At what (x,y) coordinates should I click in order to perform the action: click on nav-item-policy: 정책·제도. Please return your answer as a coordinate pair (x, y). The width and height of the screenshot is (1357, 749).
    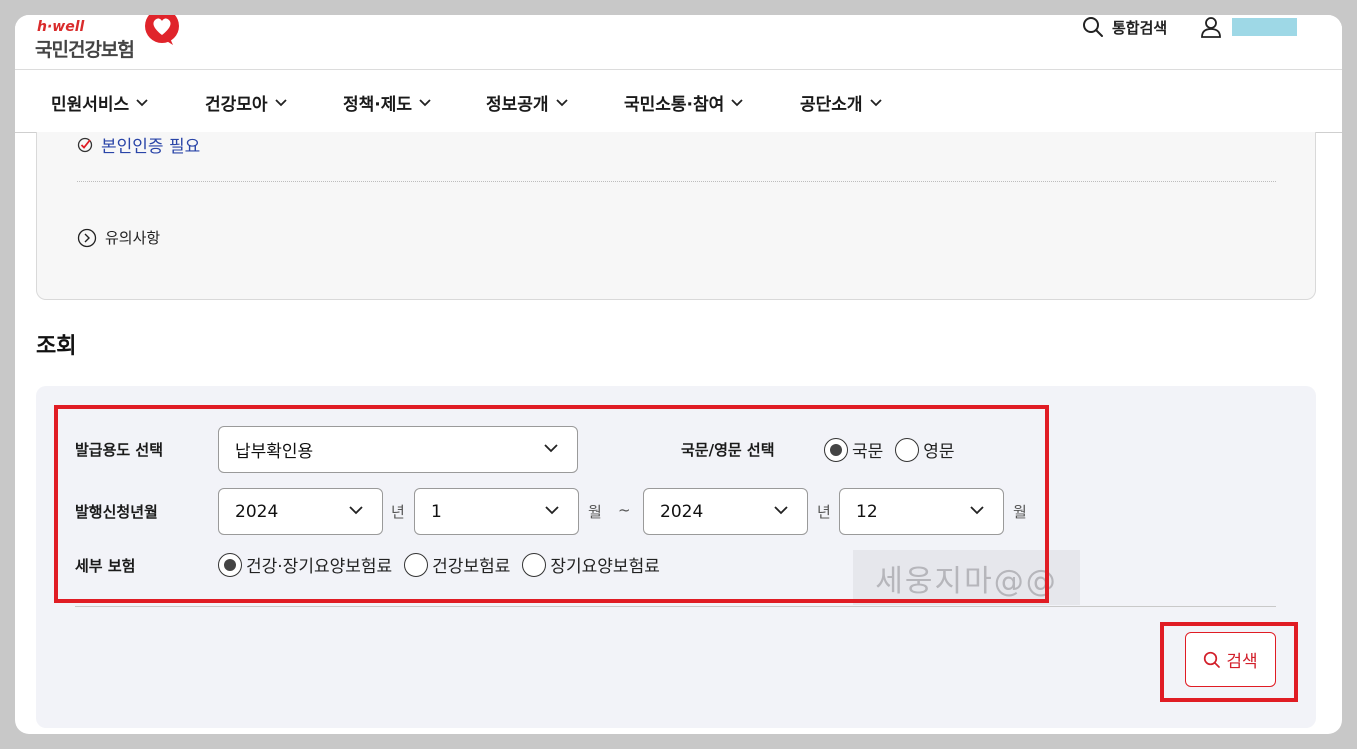
    Looking at the image, I should click on (387, 102).